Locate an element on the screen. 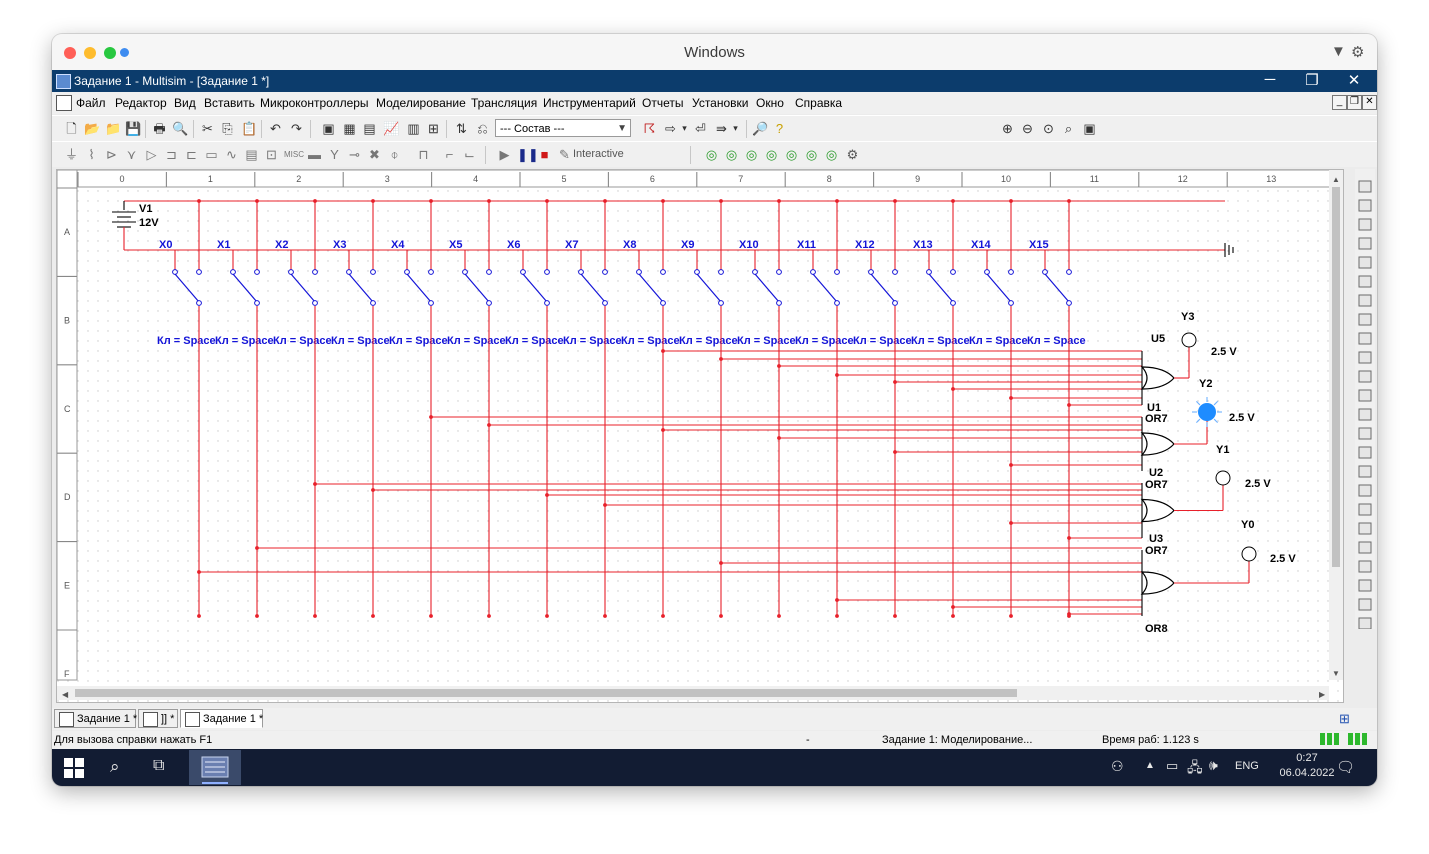 The height and width of the screenshot is (854, 1429). windows-start-icon is located at coordinates (74, 769).